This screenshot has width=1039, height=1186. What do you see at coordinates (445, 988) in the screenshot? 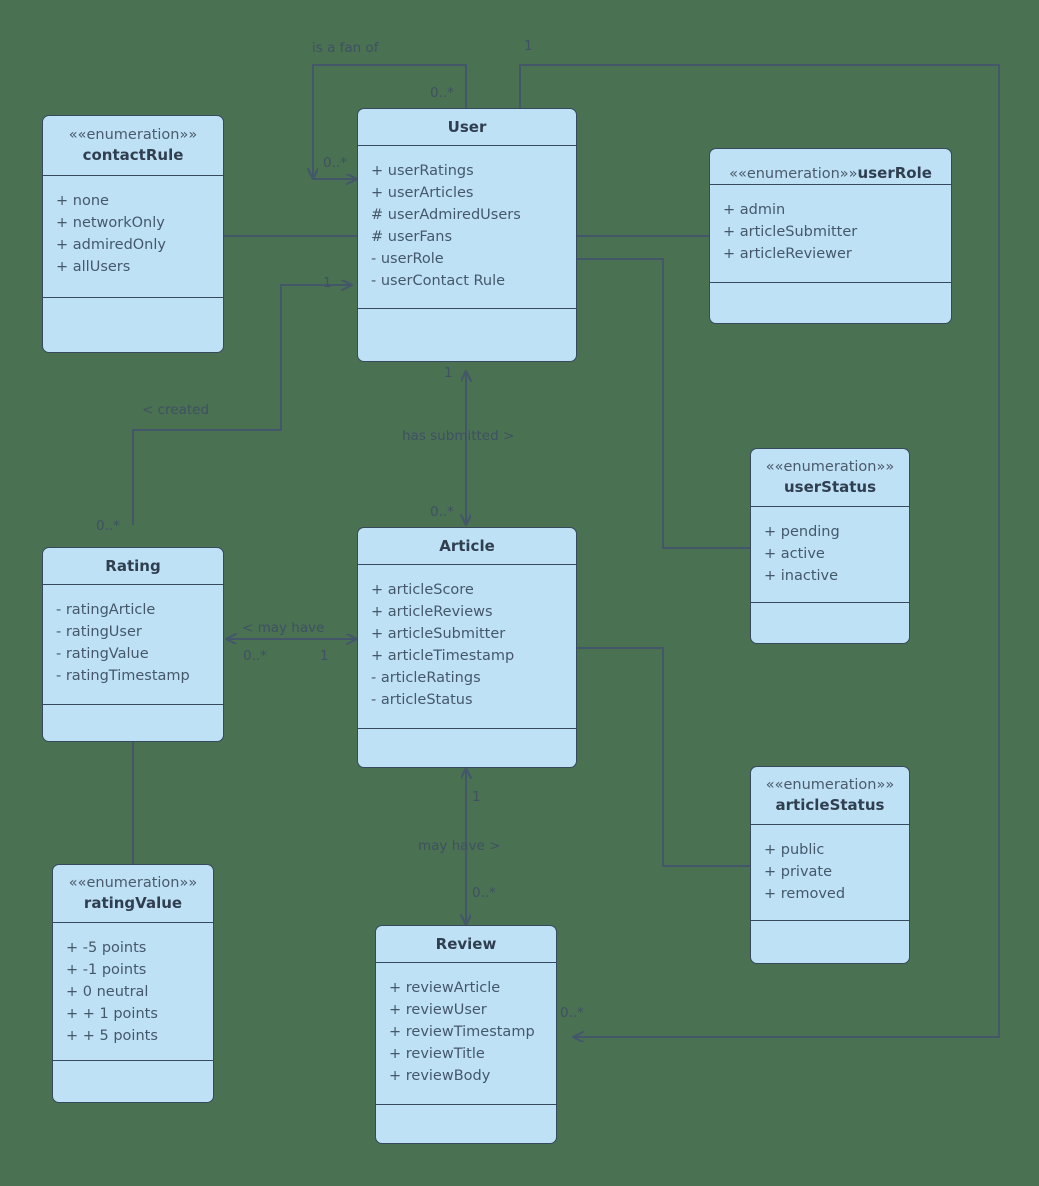
I see `attribute-row: + reviewArticle` at bounding box center [445, 988].